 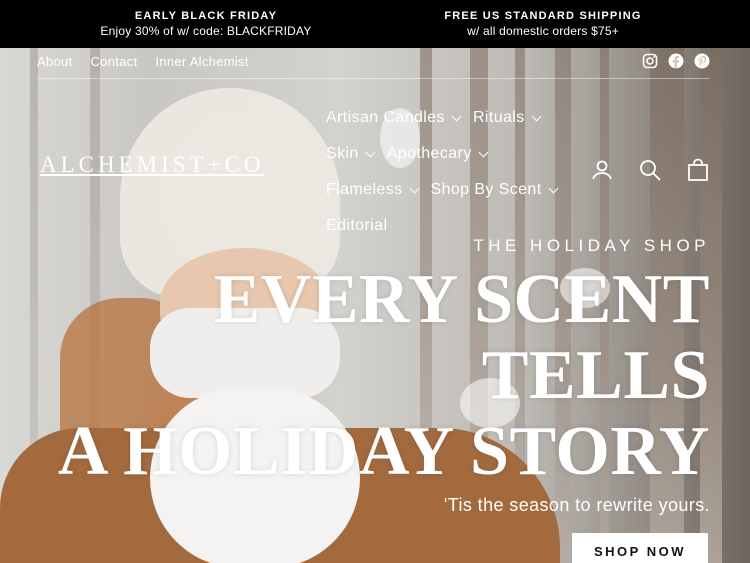 I want to click on nav-item-artisan-candles: Artisan Candles, so click(x=394, y=118).